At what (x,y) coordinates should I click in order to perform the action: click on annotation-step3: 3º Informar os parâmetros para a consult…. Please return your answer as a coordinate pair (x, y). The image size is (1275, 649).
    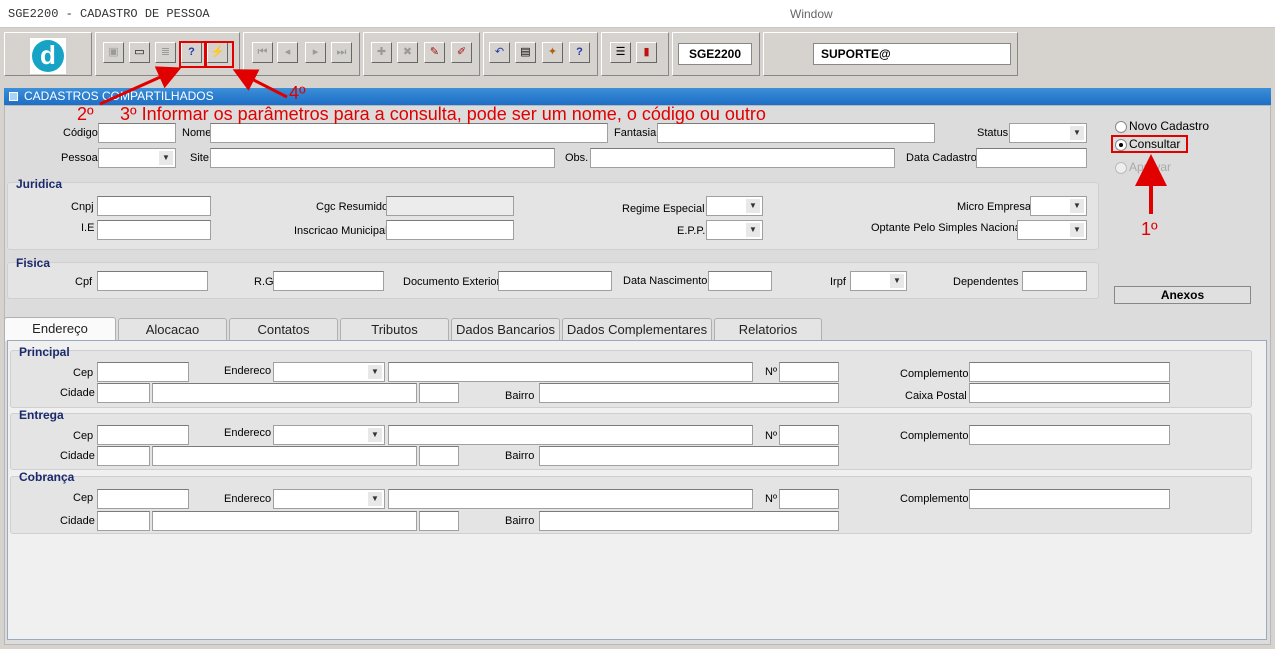
    Looking at the image, I should click on (443, 114).